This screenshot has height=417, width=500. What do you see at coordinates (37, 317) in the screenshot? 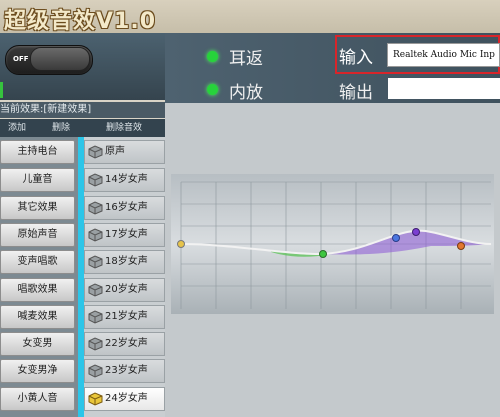
I see `effect-button: 喊麦效果` at bounding box center [37, 317].